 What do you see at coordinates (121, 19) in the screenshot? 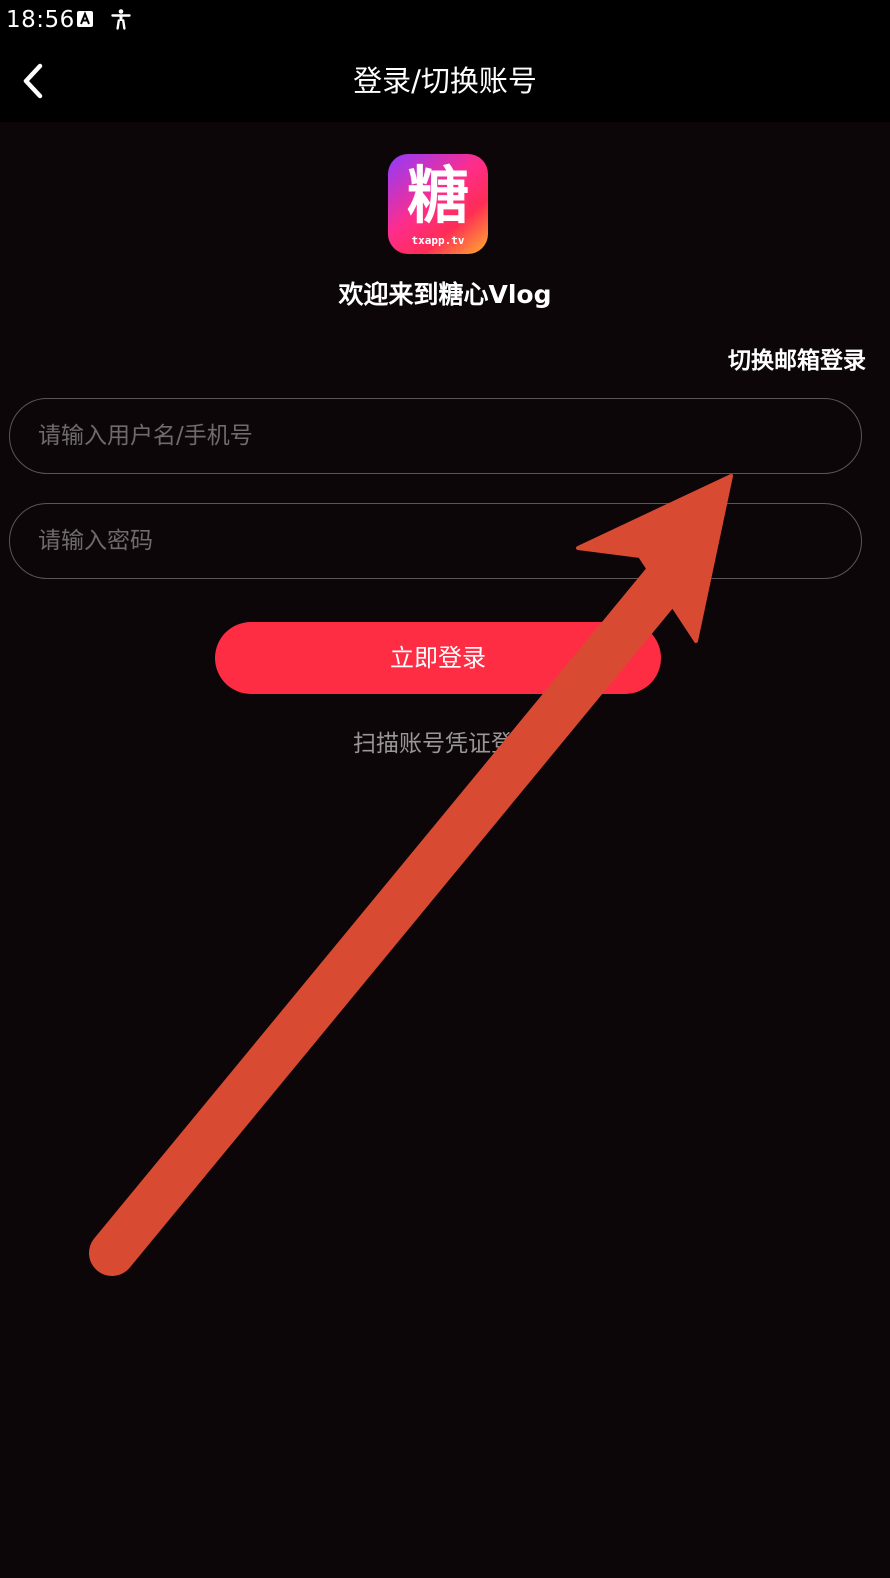
I see `accessibility-icon` at bounding box center [121, 19].